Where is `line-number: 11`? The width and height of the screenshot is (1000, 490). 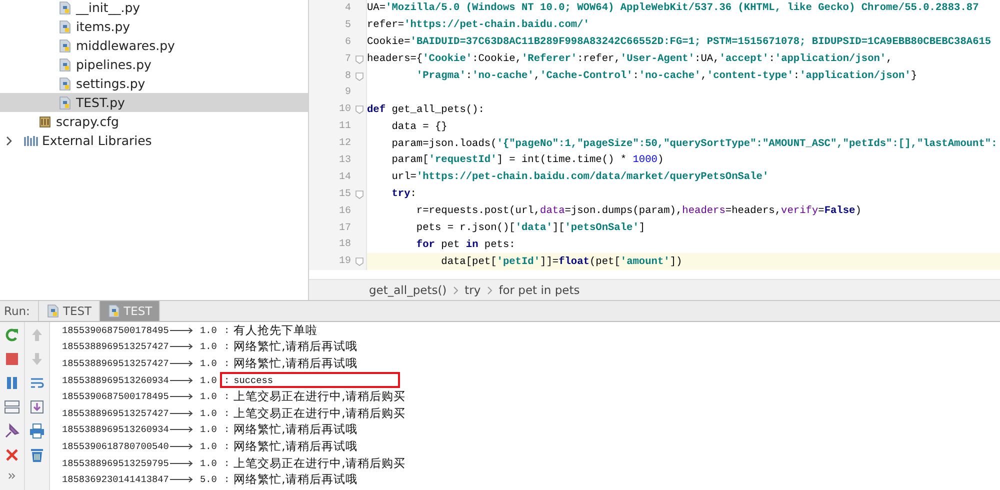
line-number: 11 is located at coordinates (344, 126).